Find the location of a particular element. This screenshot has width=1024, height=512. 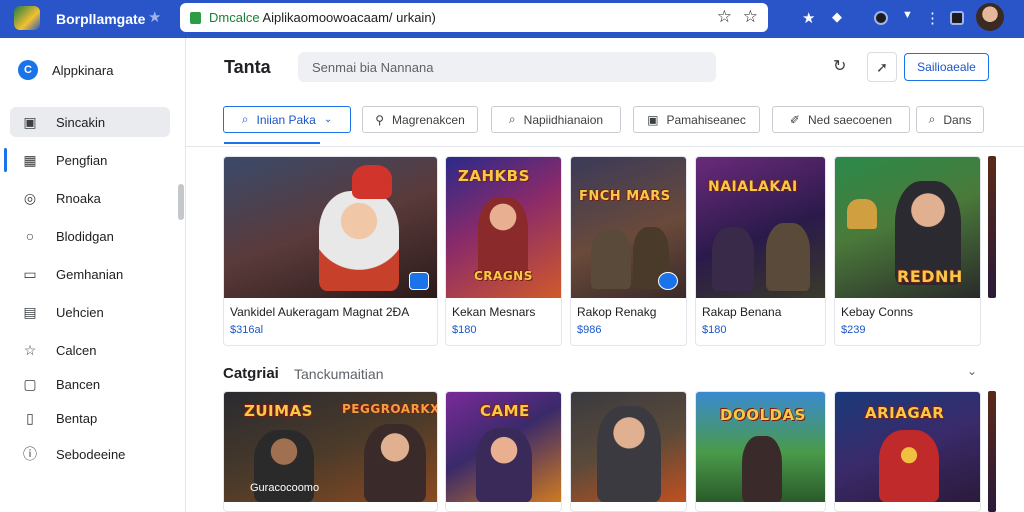

game-price: $986 is located at coordinates (589, 330).